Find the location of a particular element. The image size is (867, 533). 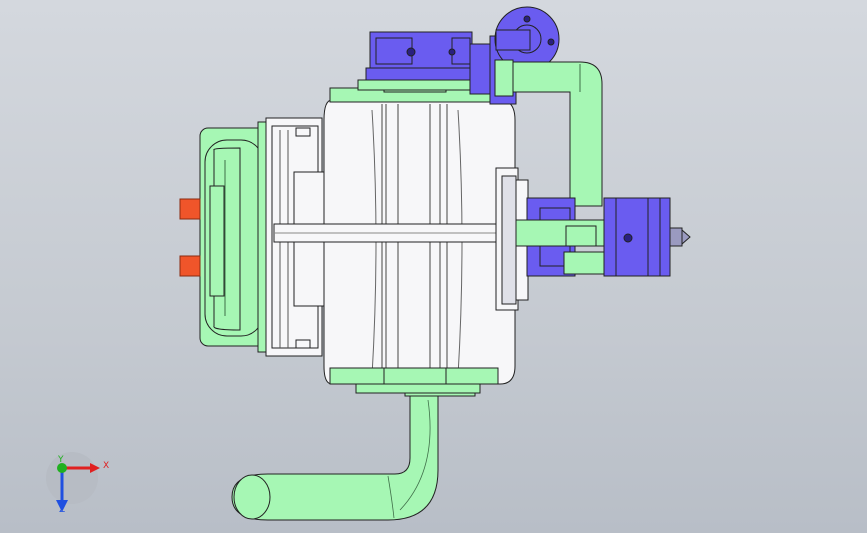

axis-triad: X Y Z is located at coordinates (77, 483).